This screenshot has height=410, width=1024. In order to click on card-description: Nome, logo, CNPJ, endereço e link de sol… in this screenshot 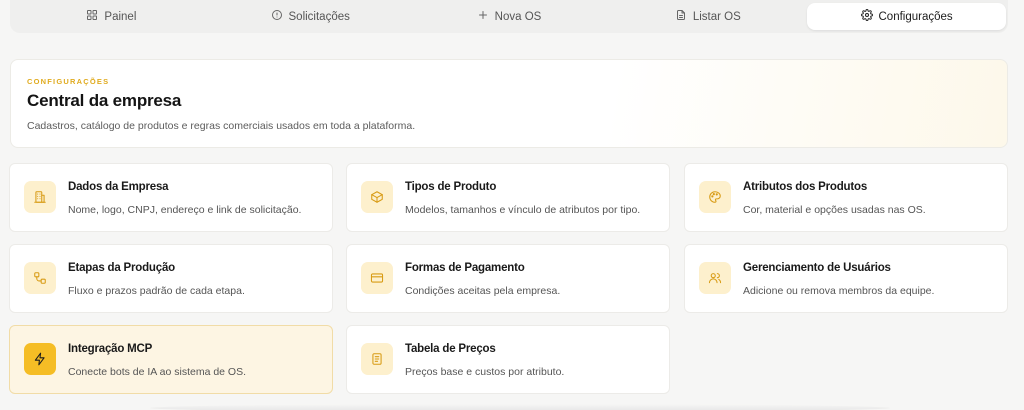, I will do `click(185, 210)`.